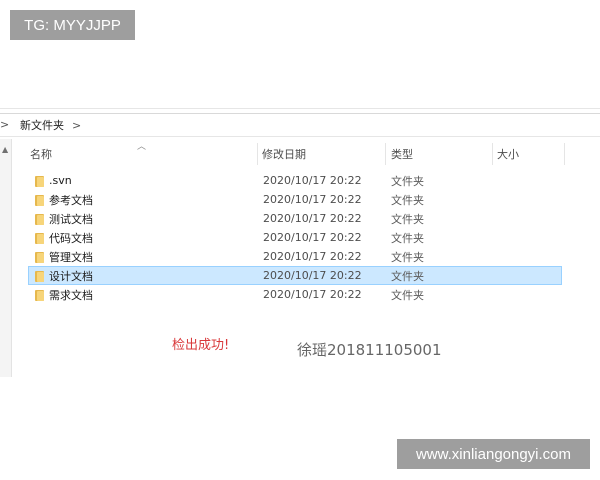 Image resolution: width=600 pixels, height=480 pixels. I want to click on author-caption: 徐瑶201811105001, so click(369, 350).